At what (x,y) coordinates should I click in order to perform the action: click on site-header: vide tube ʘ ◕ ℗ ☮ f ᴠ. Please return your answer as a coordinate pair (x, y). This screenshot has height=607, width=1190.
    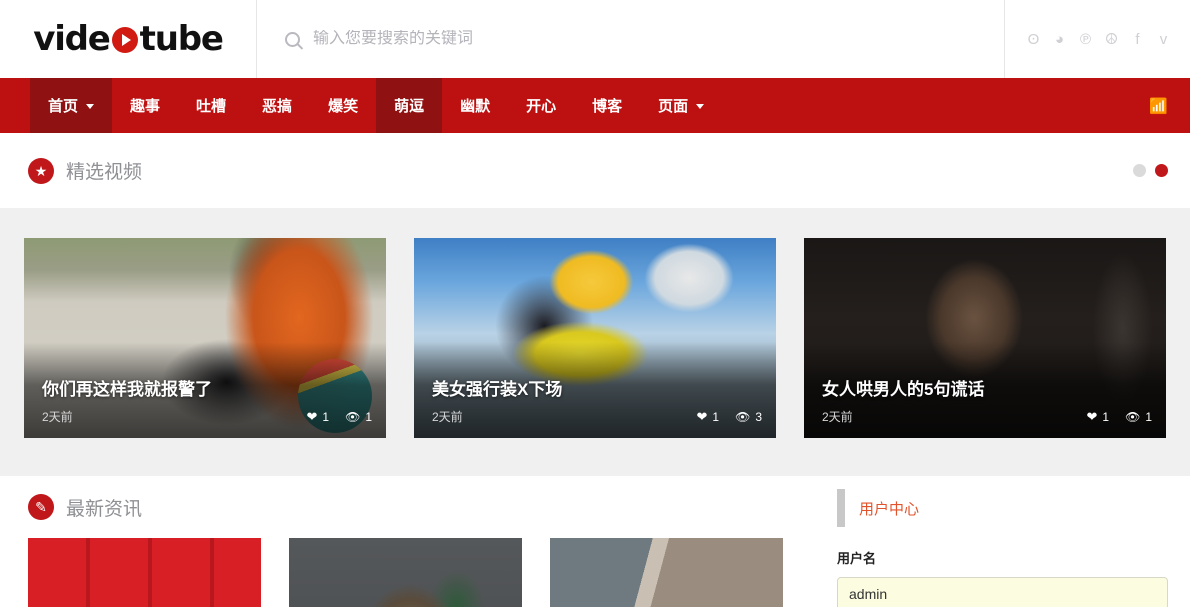
    Looking at the image, I should click on (595, 39).